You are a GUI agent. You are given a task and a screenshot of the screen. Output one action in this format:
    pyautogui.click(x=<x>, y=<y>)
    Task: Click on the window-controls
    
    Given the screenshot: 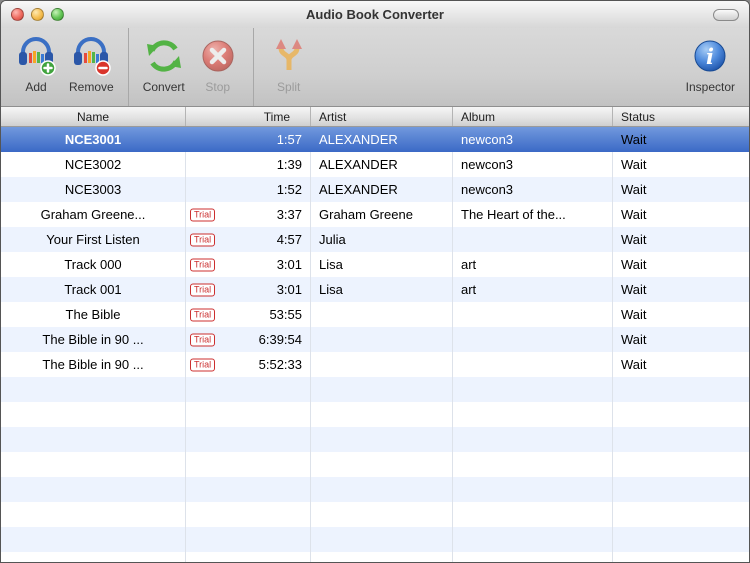 What is the action you would take?
    pyautogui.click(x=37, y=14)
    